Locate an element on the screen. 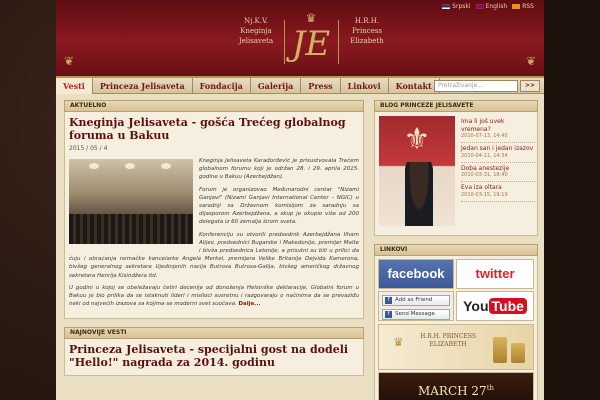 This screenshot has width=600, height=400. logo-right-line: Princess is located at coordinates (367, 31).